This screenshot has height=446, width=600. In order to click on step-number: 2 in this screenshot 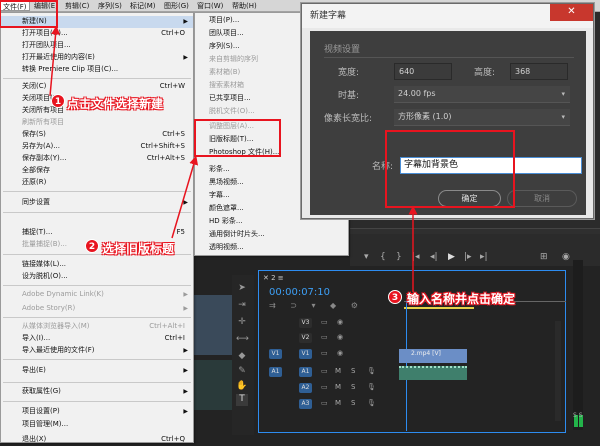, I will do `click(92, 246)`.